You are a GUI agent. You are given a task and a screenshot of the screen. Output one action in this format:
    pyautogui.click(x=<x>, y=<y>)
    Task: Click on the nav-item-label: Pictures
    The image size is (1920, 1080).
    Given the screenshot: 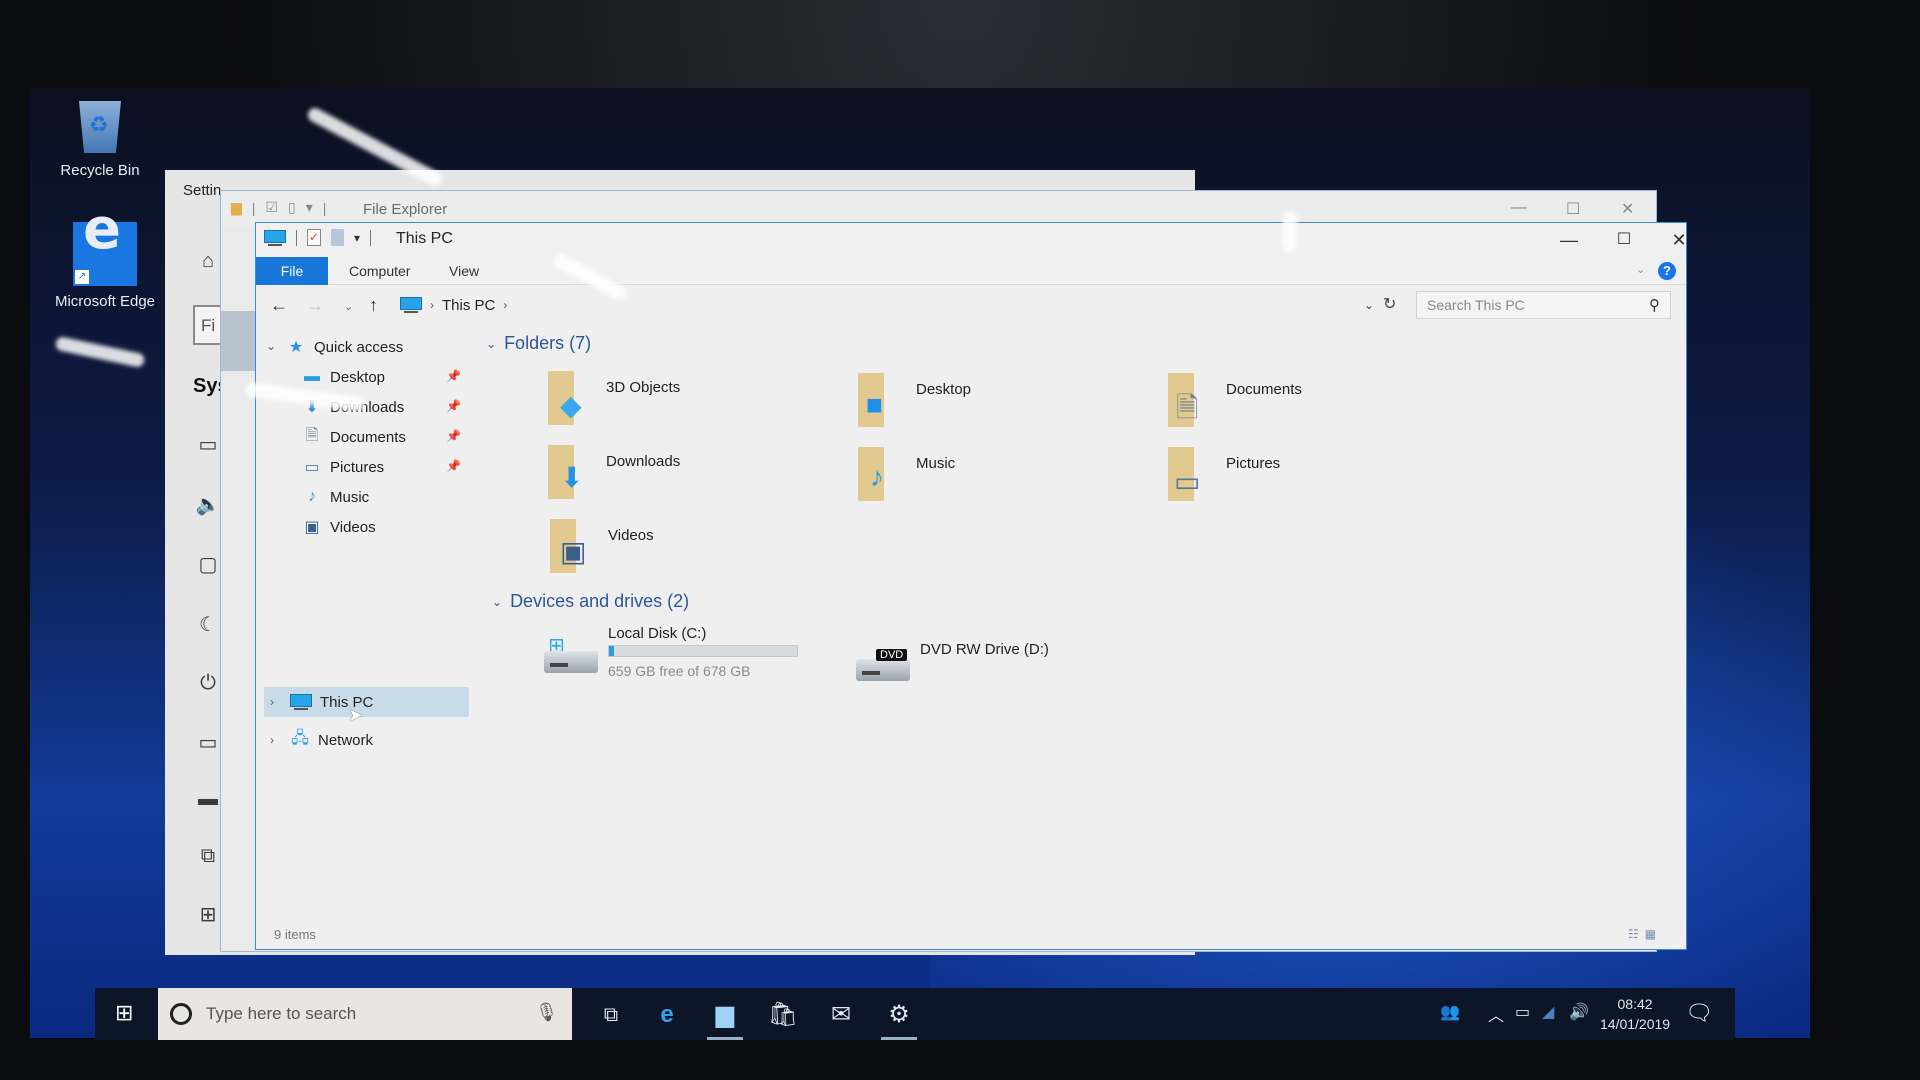 What is the action you would take?
    pyautogui.click(x=357, y=467)
    